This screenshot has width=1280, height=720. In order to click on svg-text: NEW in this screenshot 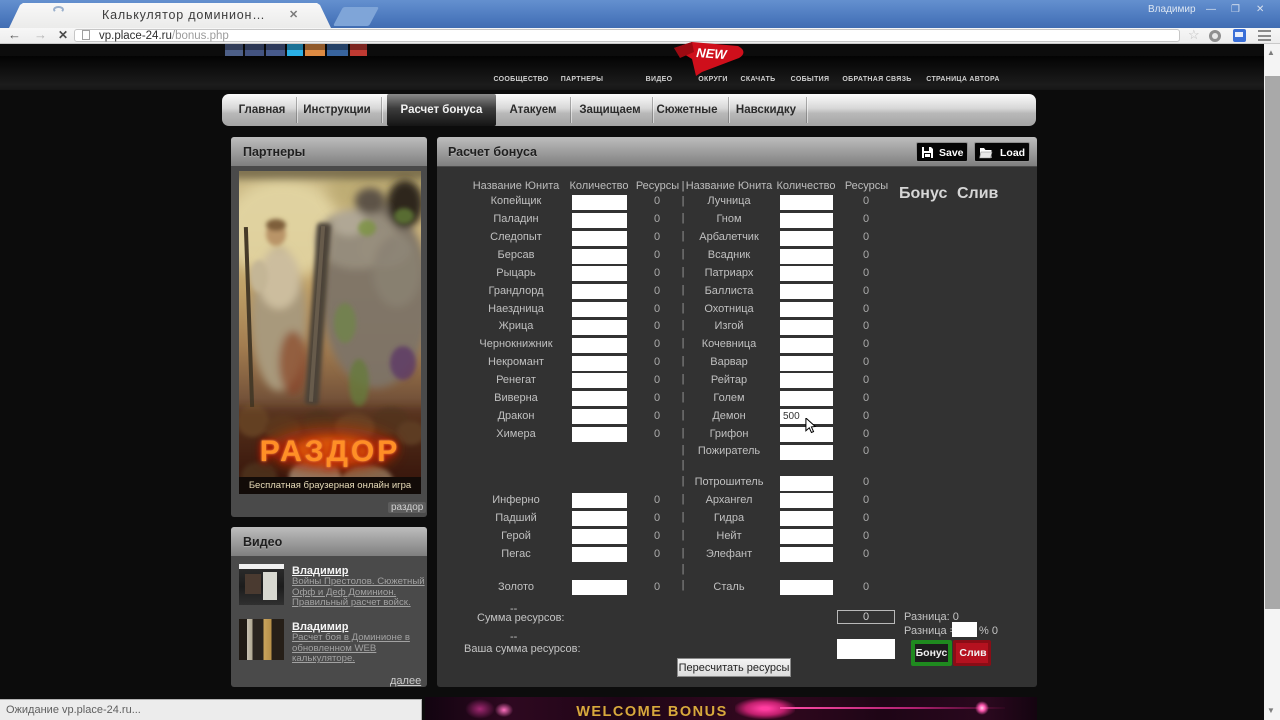, I will do `click(712, 53)`.